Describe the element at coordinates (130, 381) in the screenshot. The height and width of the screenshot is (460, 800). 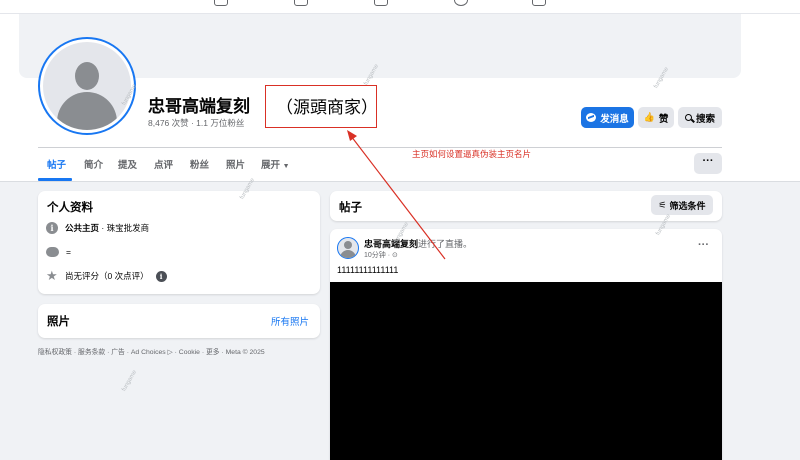
I see `watermark: fungame` at that location.